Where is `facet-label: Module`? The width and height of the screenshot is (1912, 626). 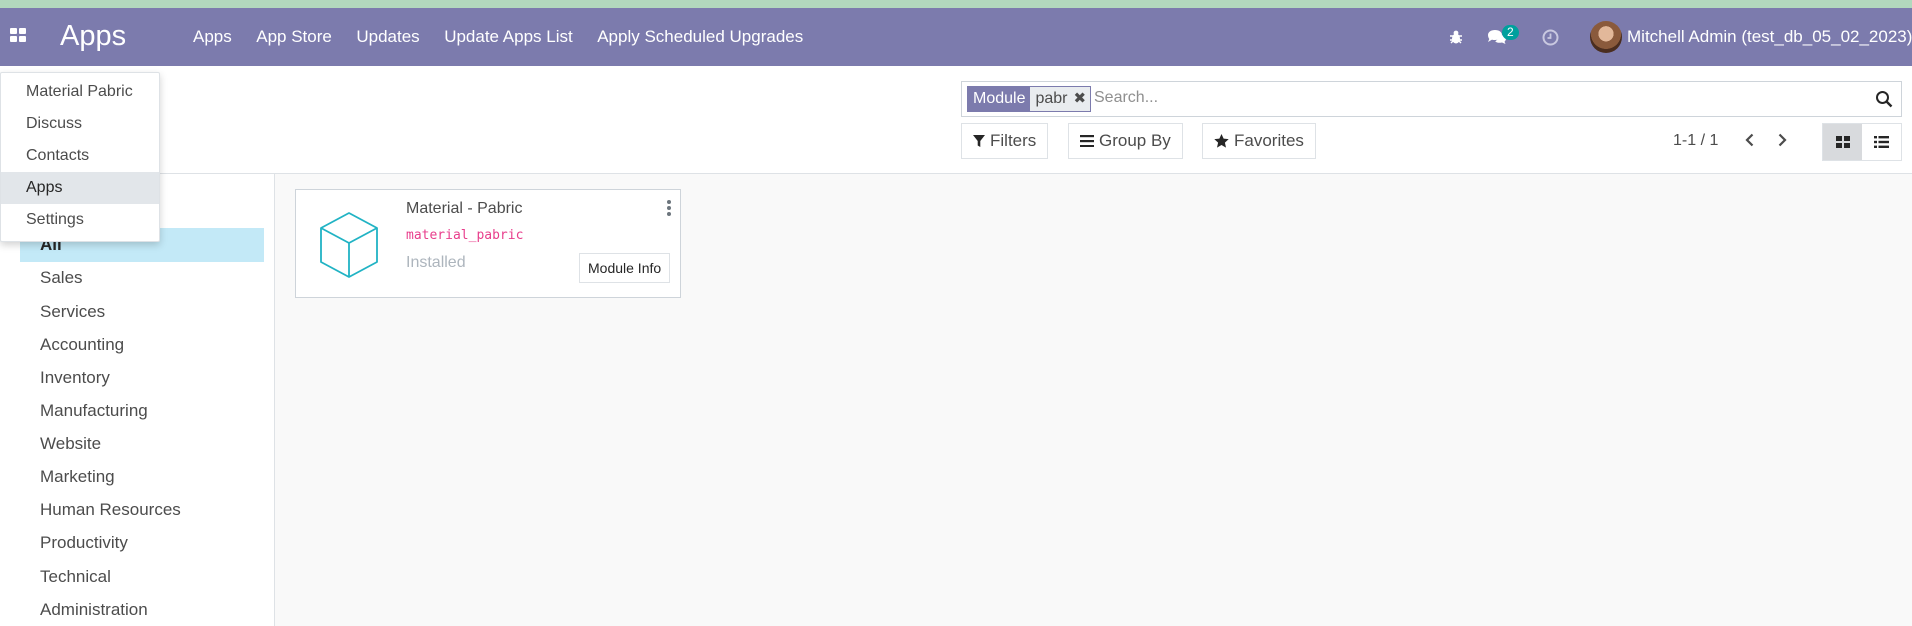
facet-label: Module is located at coordinates (999, 99).